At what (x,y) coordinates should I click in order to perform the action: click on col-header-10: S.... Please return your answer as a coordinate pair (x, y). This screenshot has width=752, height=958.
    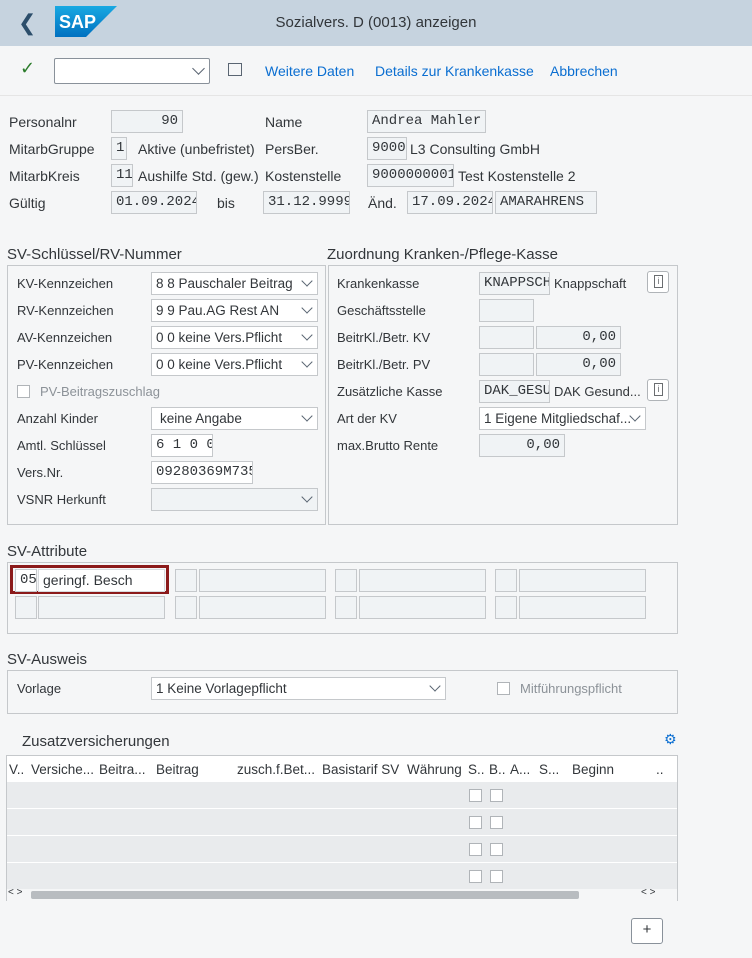
    Looking at the image, I should click on (552, 769).